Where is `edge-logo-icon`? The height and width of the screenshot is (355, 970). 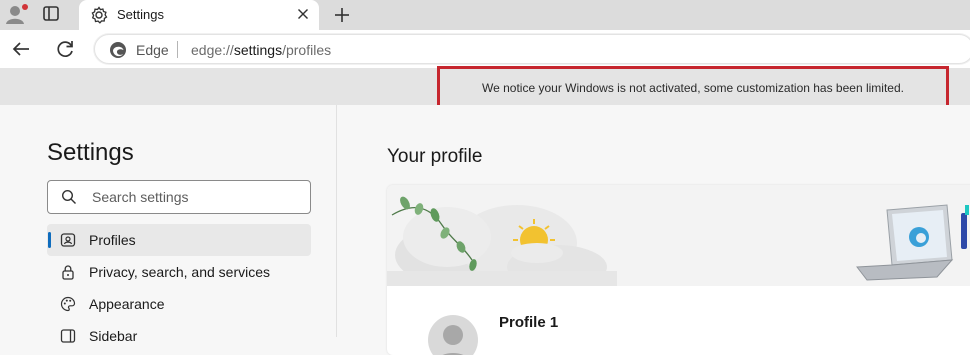 edge-logo-icon is located at coordinates (118, 50).